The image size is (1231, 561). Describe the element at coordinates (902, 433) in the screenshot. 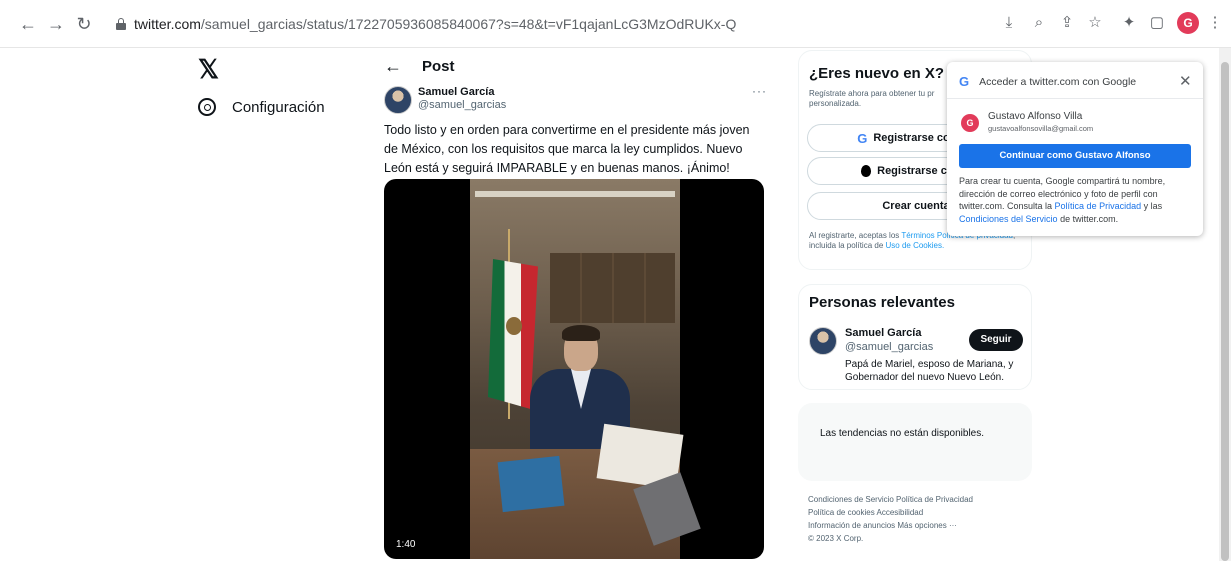

I see `trends-unavailable-text: Las tendencias no están disponibles.` at that location.